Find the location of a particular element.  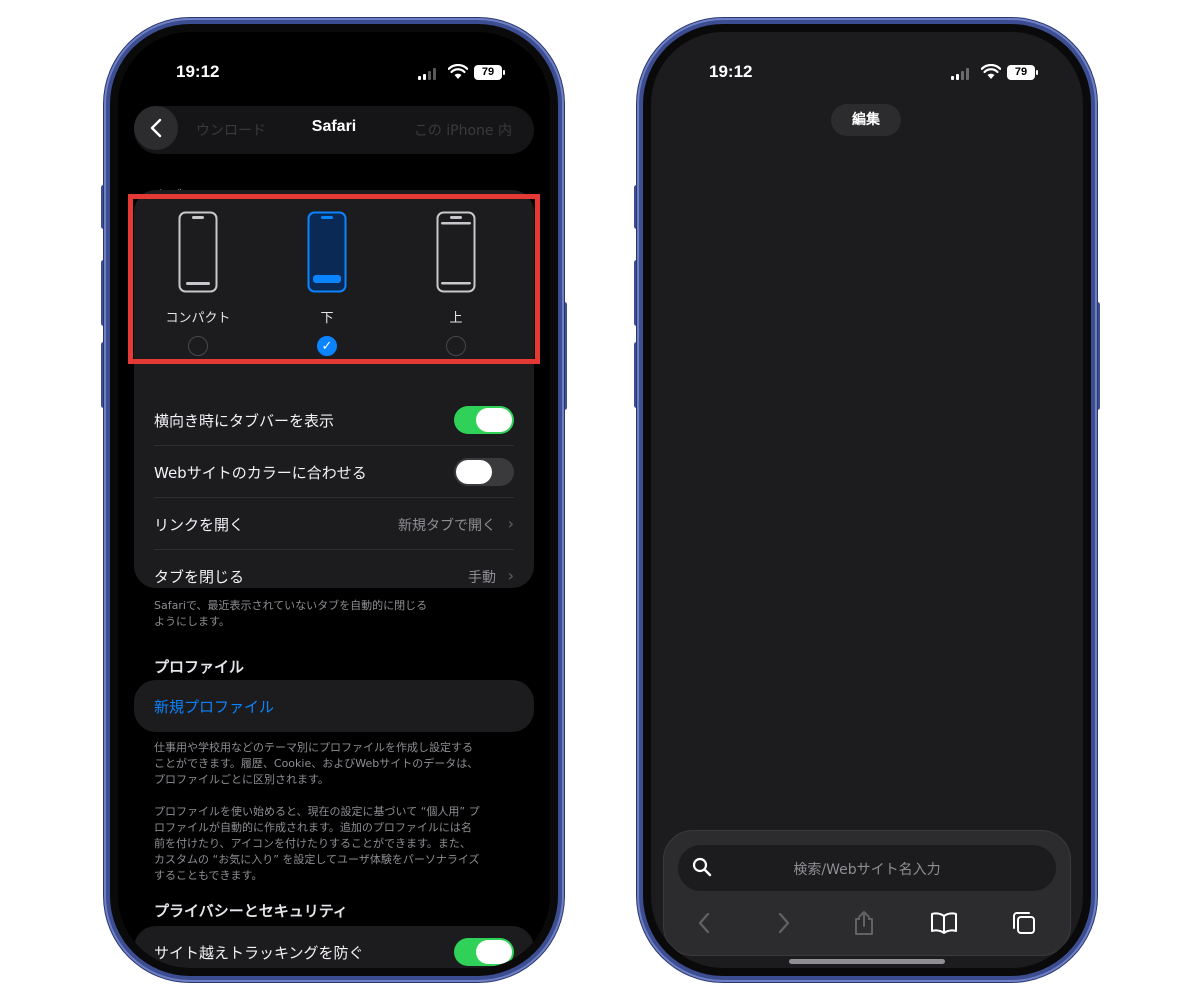

cross-site-tracking-row: サイト越えトラッキングを防ぐ is located at coordinates (334, 947).